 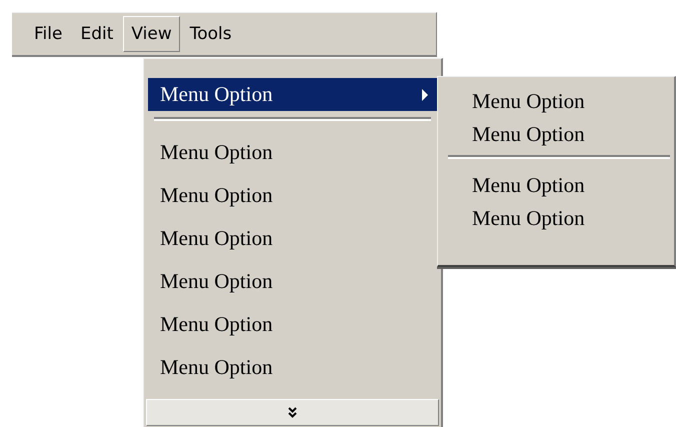 What do you see at coordinates (97, 34) in the screenshot?
I see `menu-bar-item: Edit` at bounding box center [97, 34].